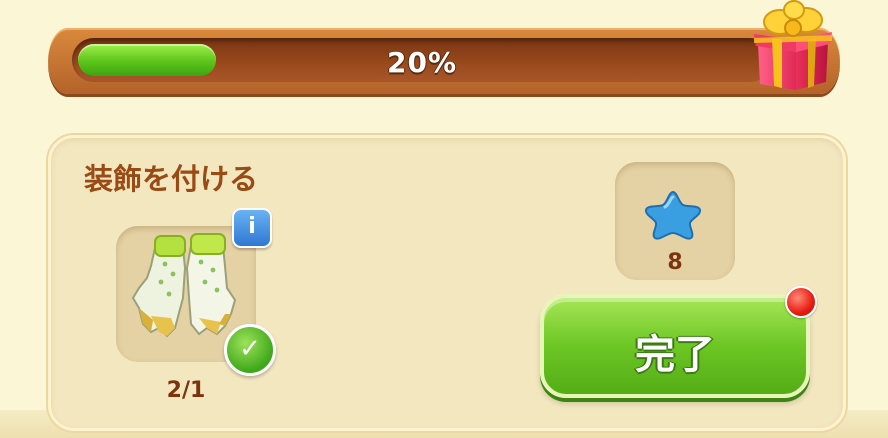 The height and width of the screenshot is (438, 888). I want to click on reward-amount: 8, so click(675, 262).